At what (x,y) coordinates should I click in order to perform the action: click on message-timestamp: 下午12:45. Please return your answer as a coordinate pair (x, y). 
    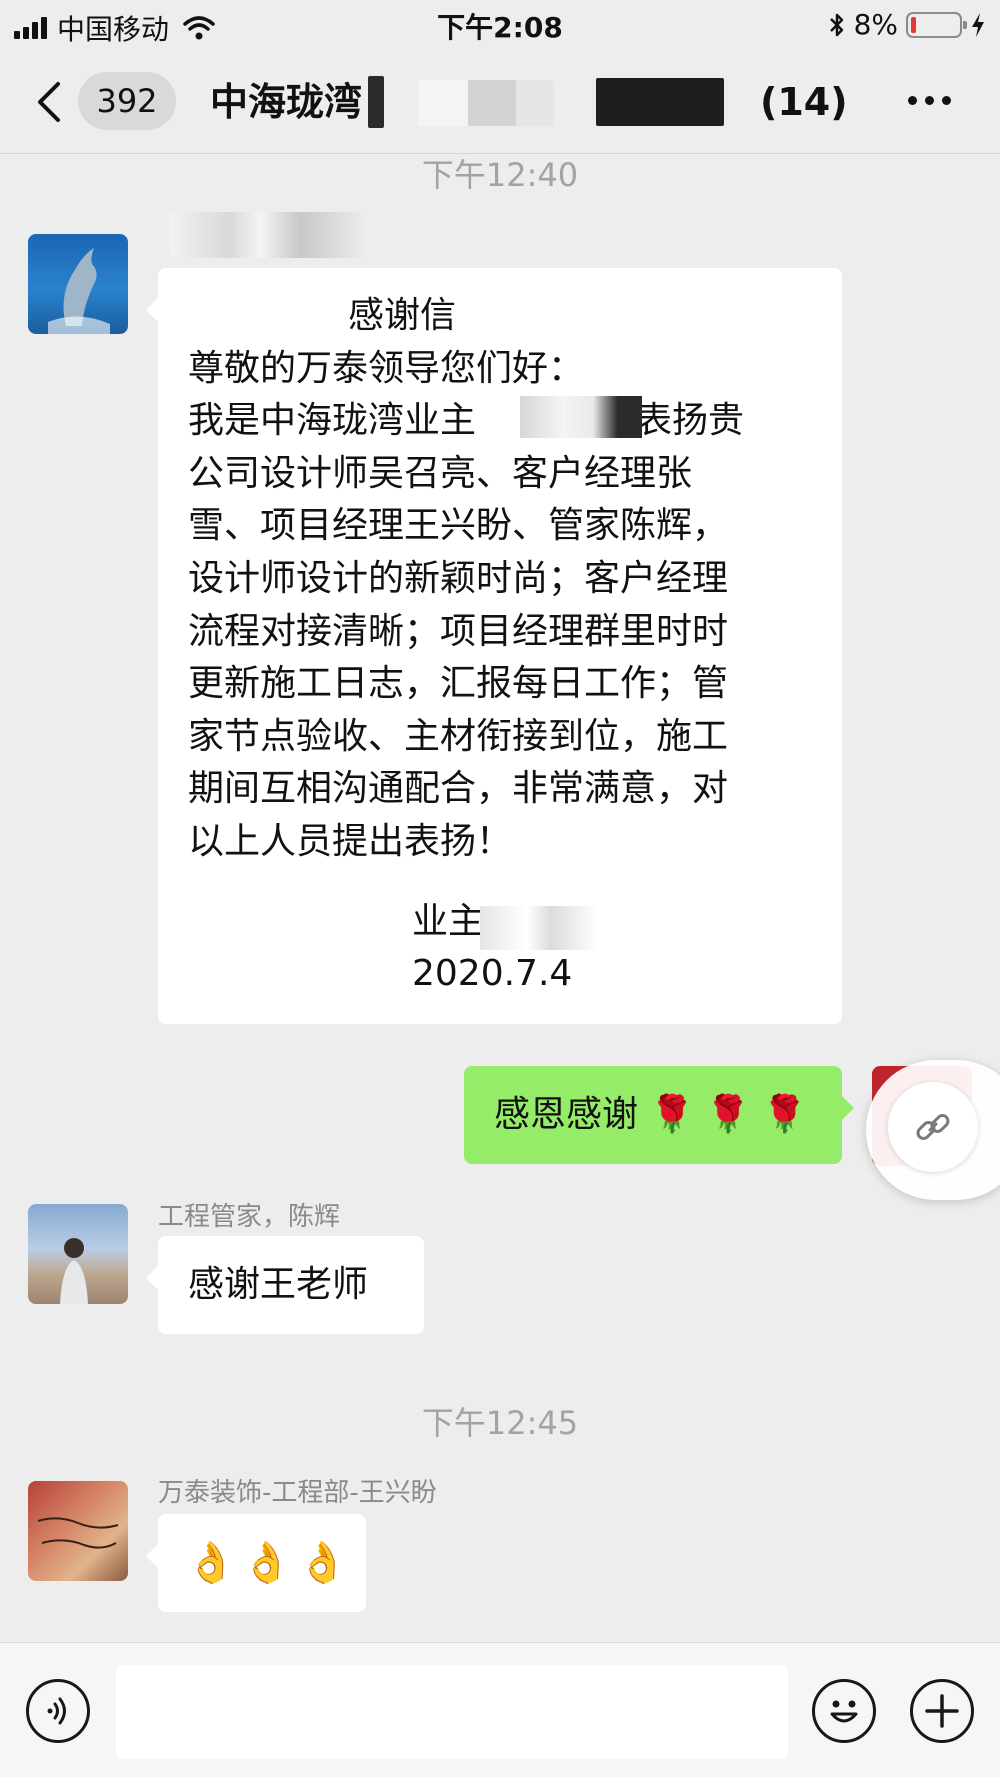
    Looking at the image, I should click on (500, 1423).